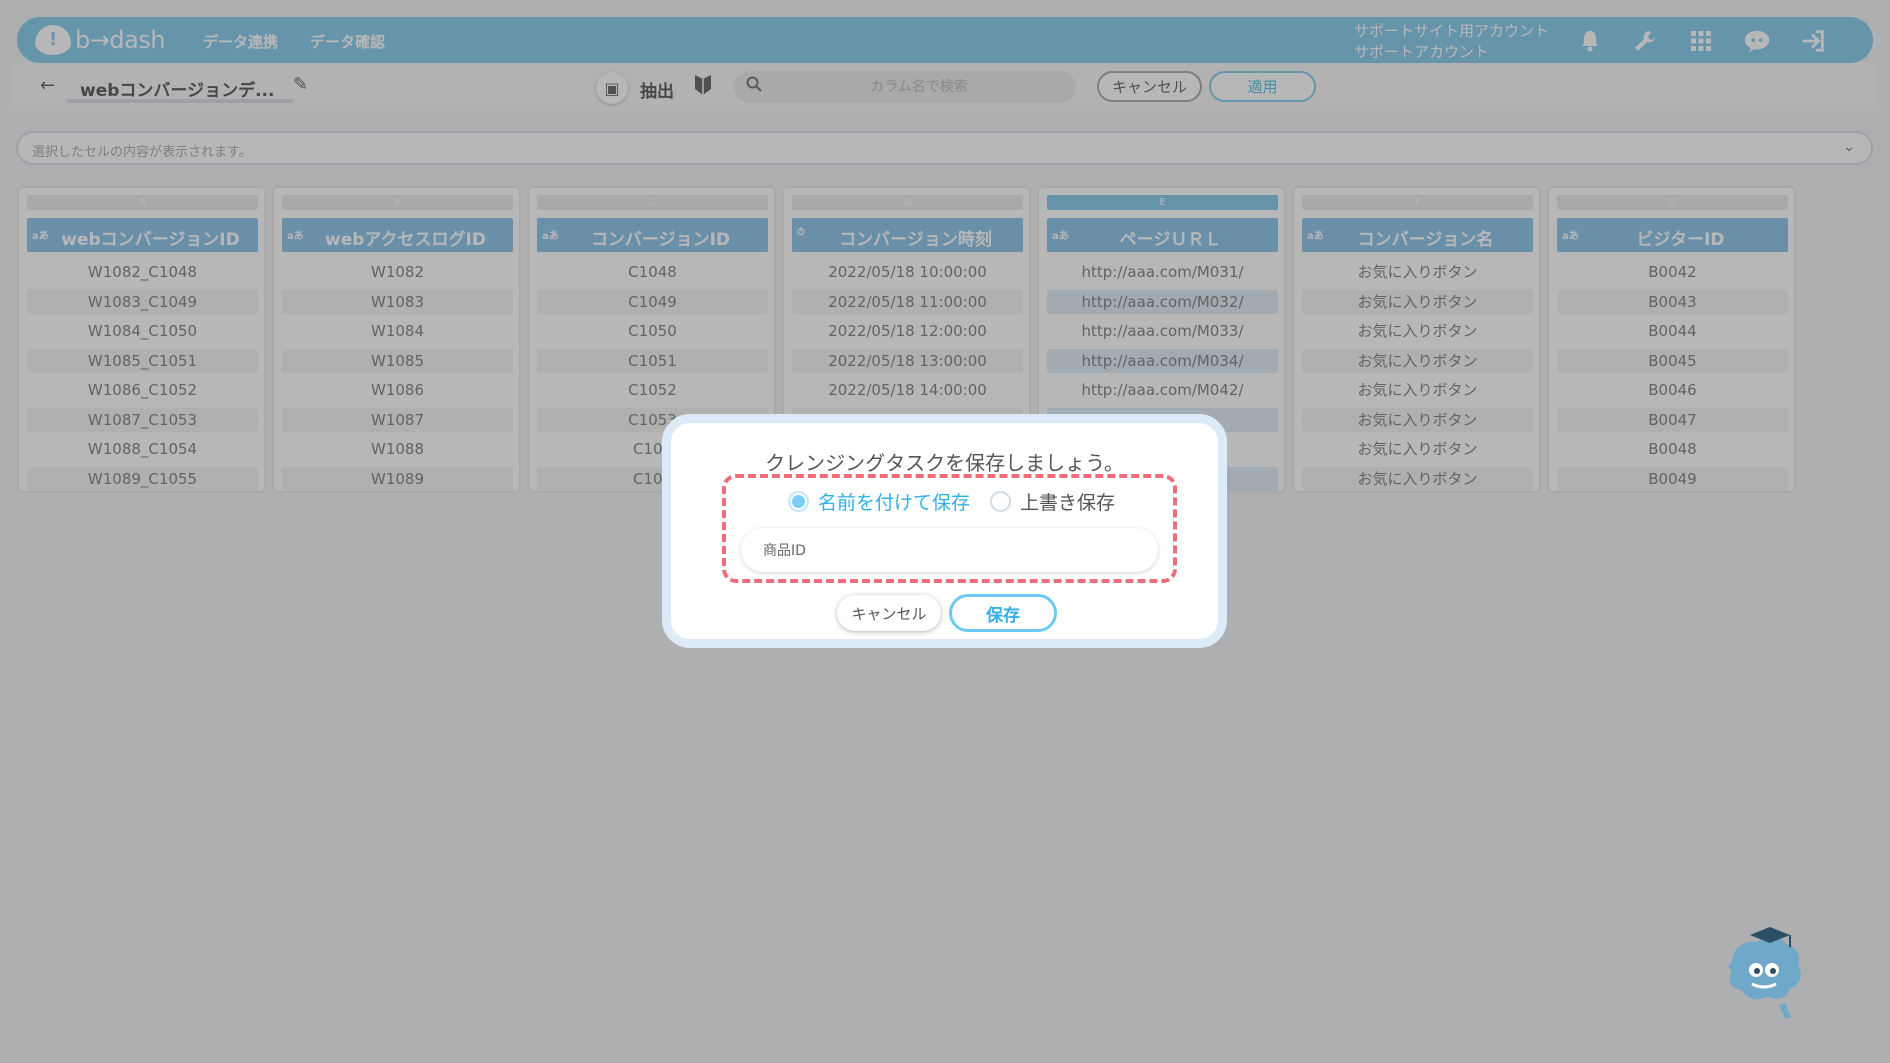  I want to click on save-mode-radio-group: 名前を付けて保存 上書き保存, so click(951, 501).